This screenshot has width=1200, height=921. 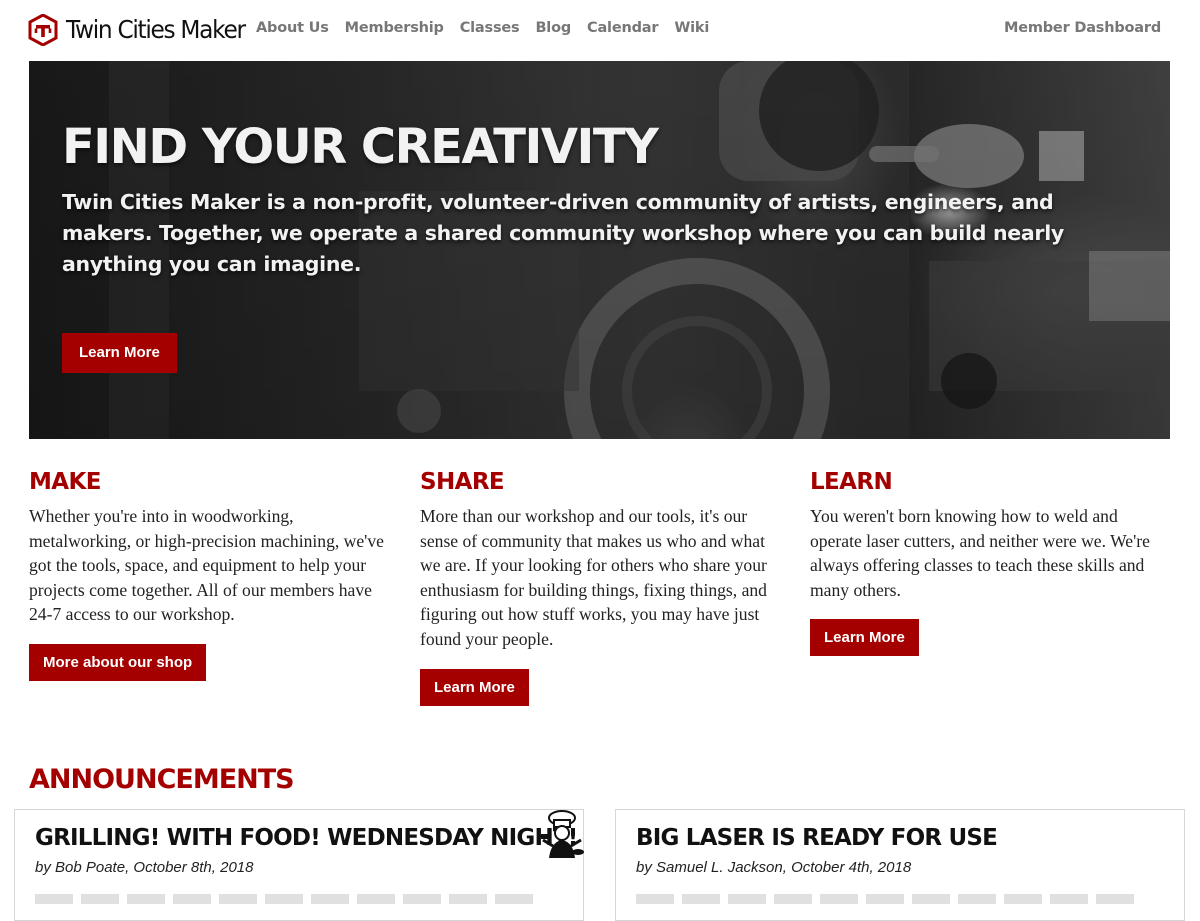 What do you see at coordinates (553, 28) in the screenshot?
I see `nav-blog: Blog` at bounding box center [553, 28].